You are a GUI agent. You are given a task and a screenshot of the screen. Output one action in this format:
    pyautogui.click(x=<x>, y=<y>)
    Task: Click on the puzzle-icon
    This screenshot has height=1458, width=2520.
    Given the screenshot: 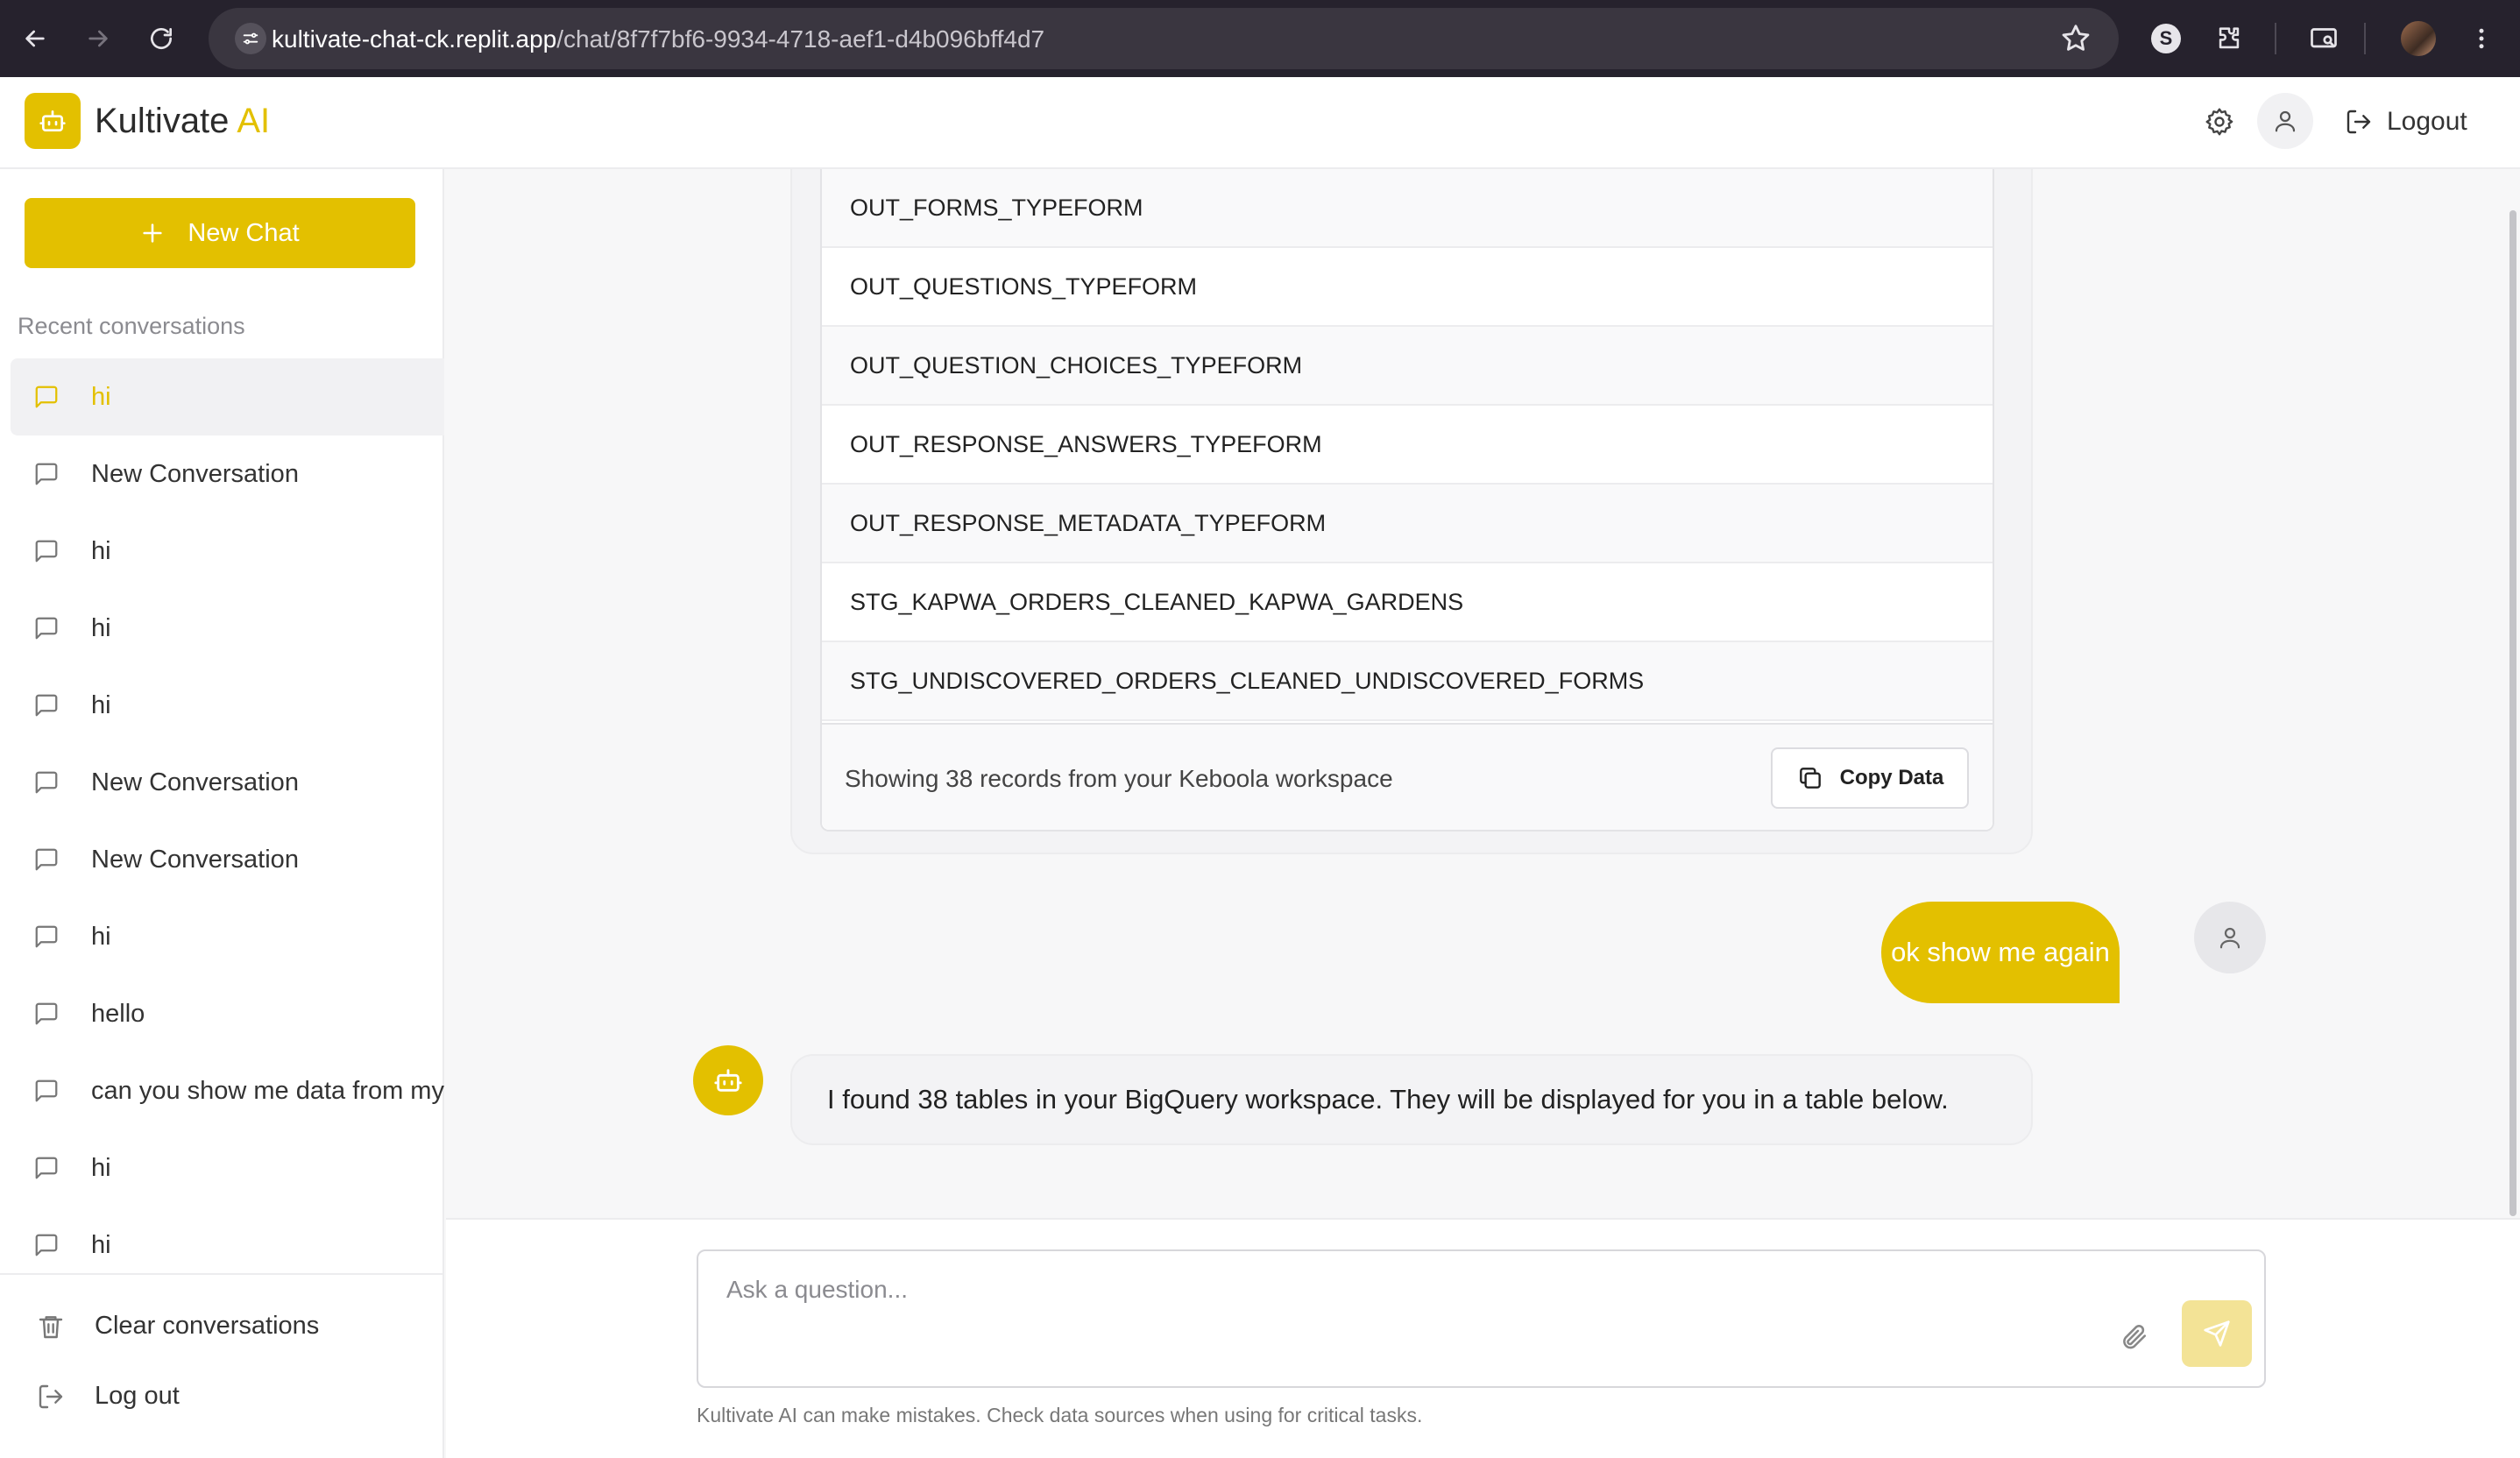 What is the action you would take?
    pyautogui.click(x=2229, y=38)
    